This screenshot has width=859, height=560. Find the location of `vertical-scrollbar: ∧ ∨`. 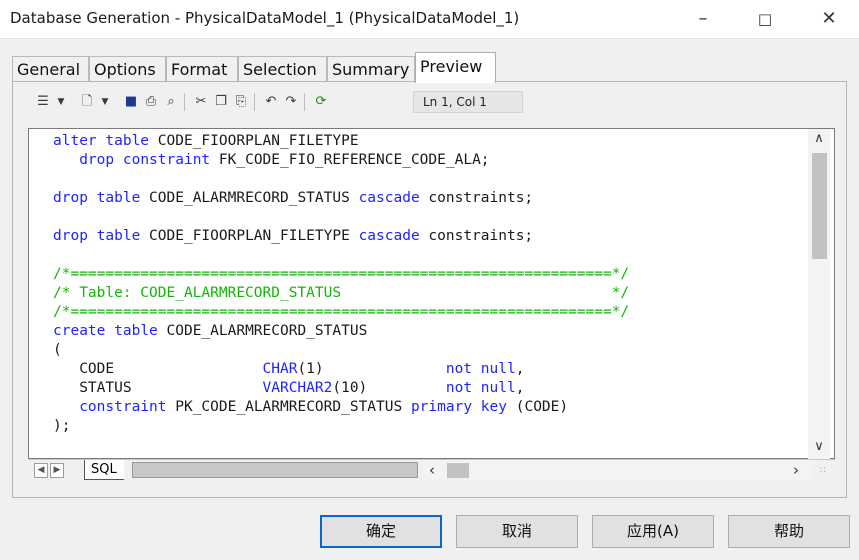

vertical-scrollbar: ∧ ∨ is located at coordinates (819, 294).